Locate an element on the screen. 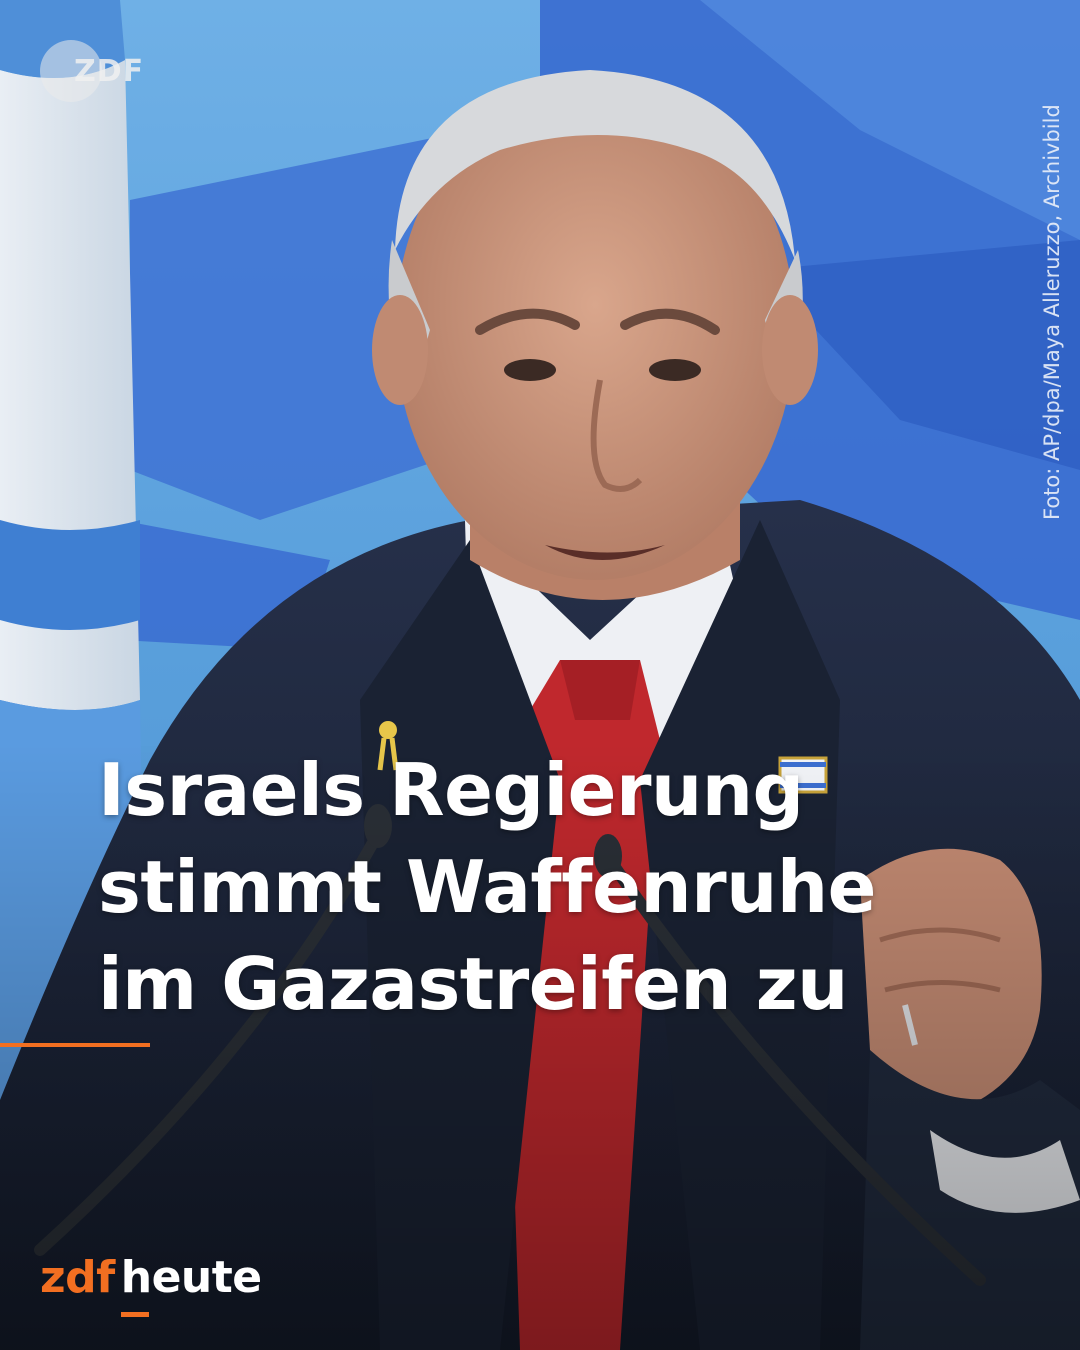 Image resolution: width=1080 pixels, height=1350 pixels. headline-line-3: im Gazastreifen zu is located at coordinates (473, 984).